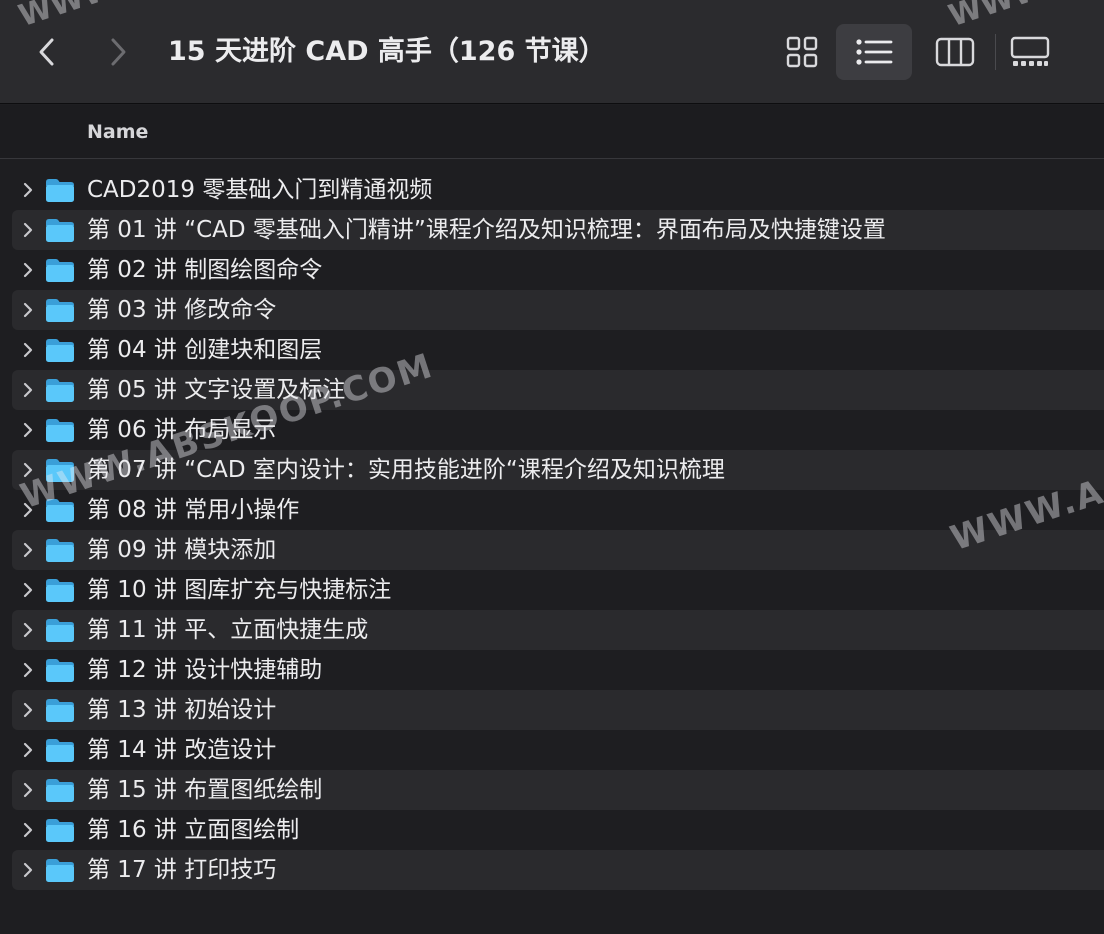 This screenshot has height=934, width=1104. I want to click on list-item: 第 17 讲 打印技巧, so click(558, 870).